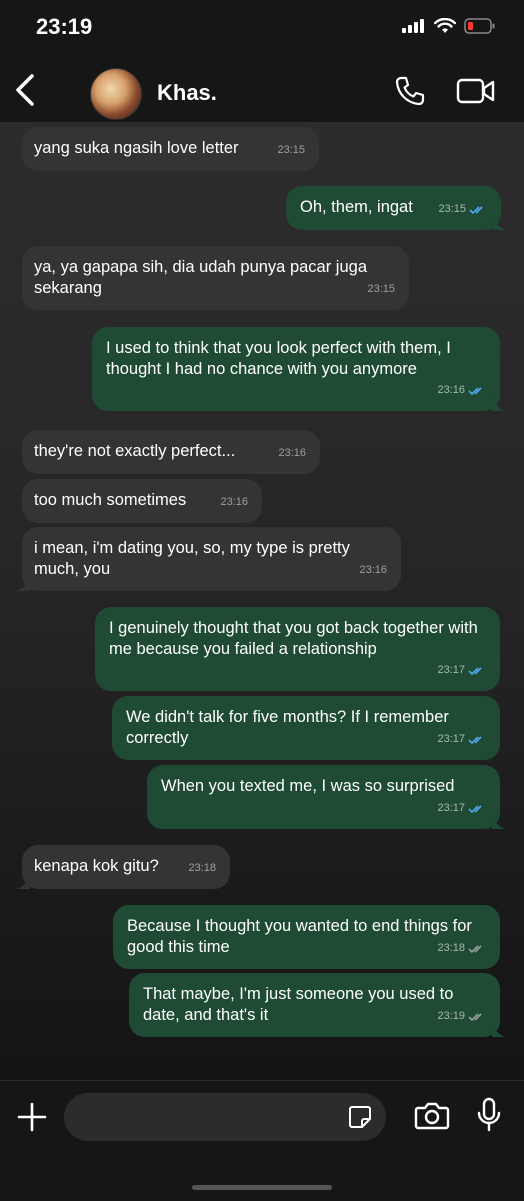  Describe the element at coordinates (461, 1016) in the screenshot. I see `message-time: 23:19` at that location.